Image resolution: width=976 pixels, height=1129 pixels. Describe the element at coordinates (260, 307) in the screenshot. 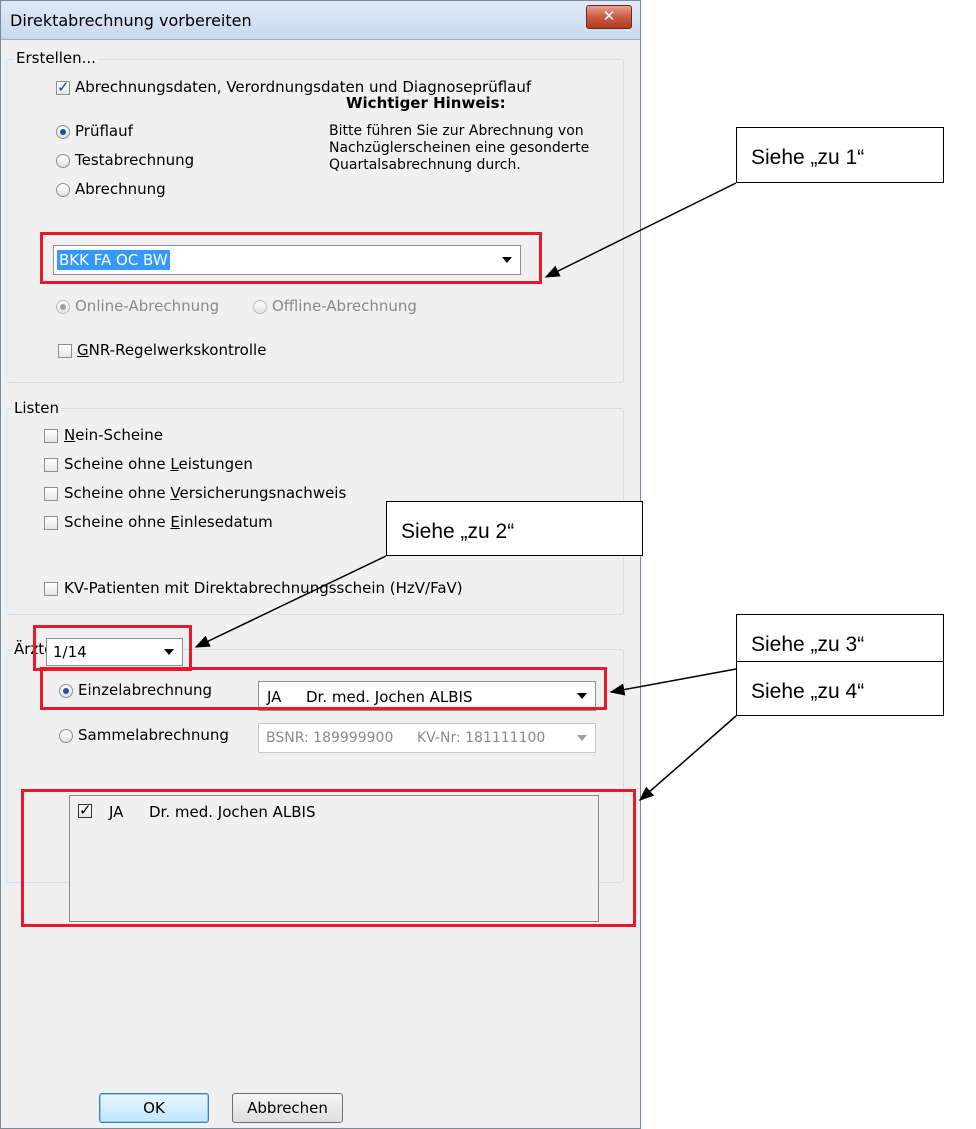

I see `offline-abrechnung-radio` at that location.